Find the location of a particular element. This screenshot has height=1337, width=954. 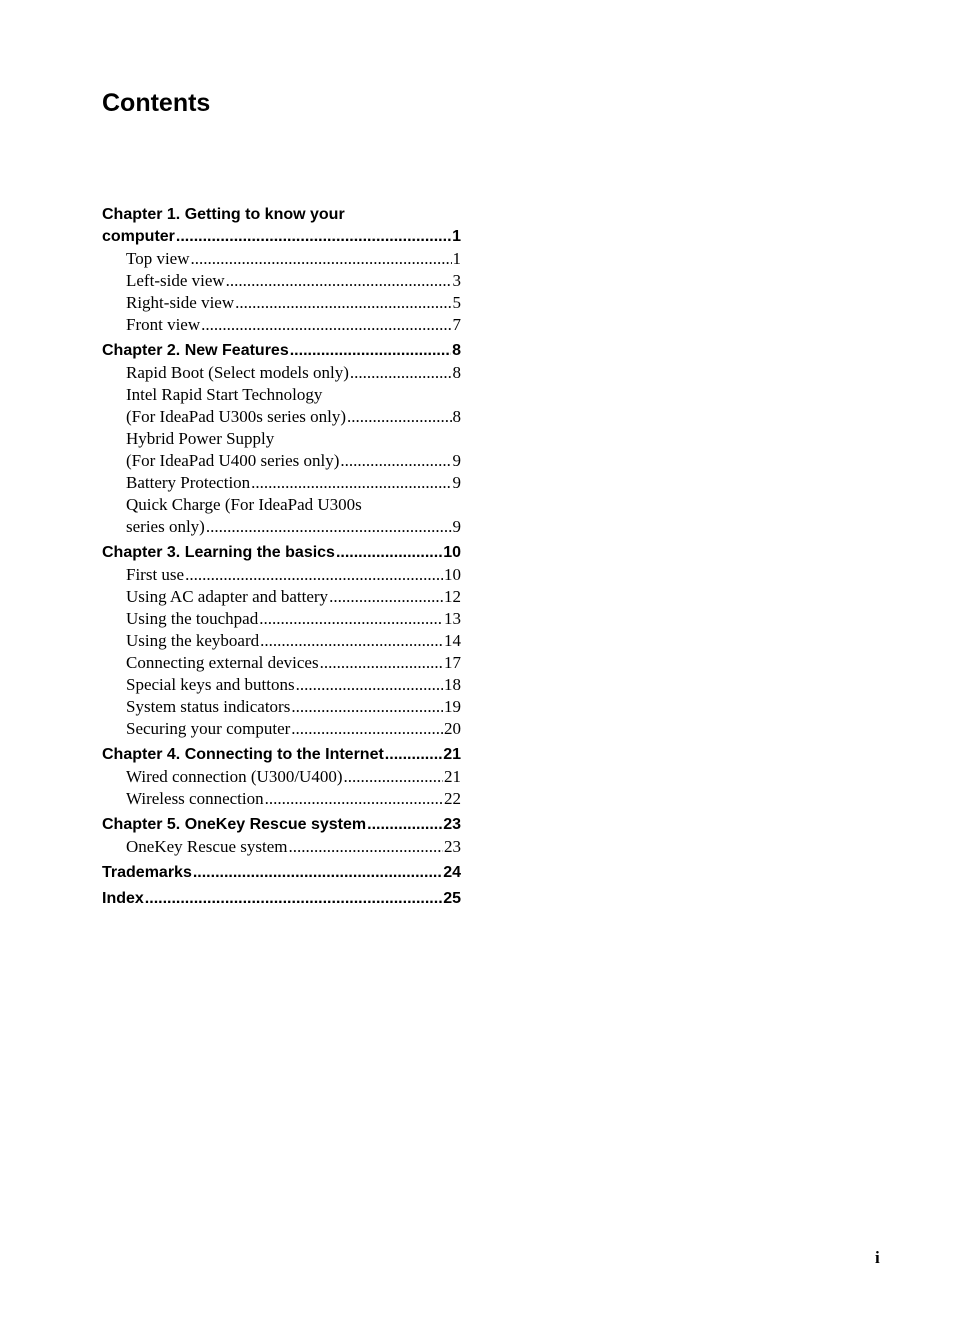

toc-entry-label: Rapid Boot (Select models only) is located at coordinates (237, 372).